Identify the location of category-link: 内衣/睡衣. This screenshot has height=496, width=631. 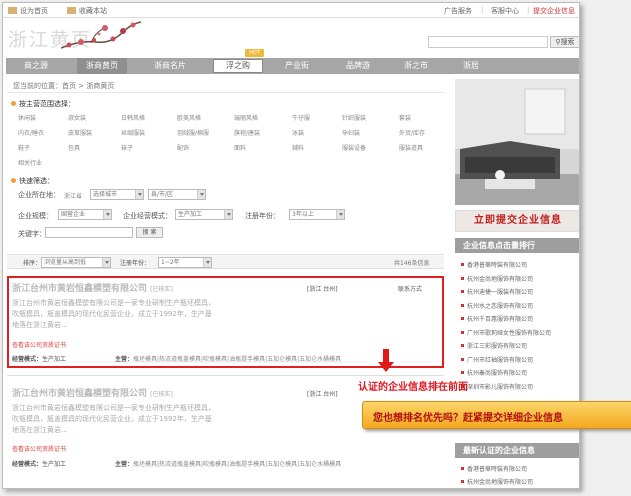
(31, 132).